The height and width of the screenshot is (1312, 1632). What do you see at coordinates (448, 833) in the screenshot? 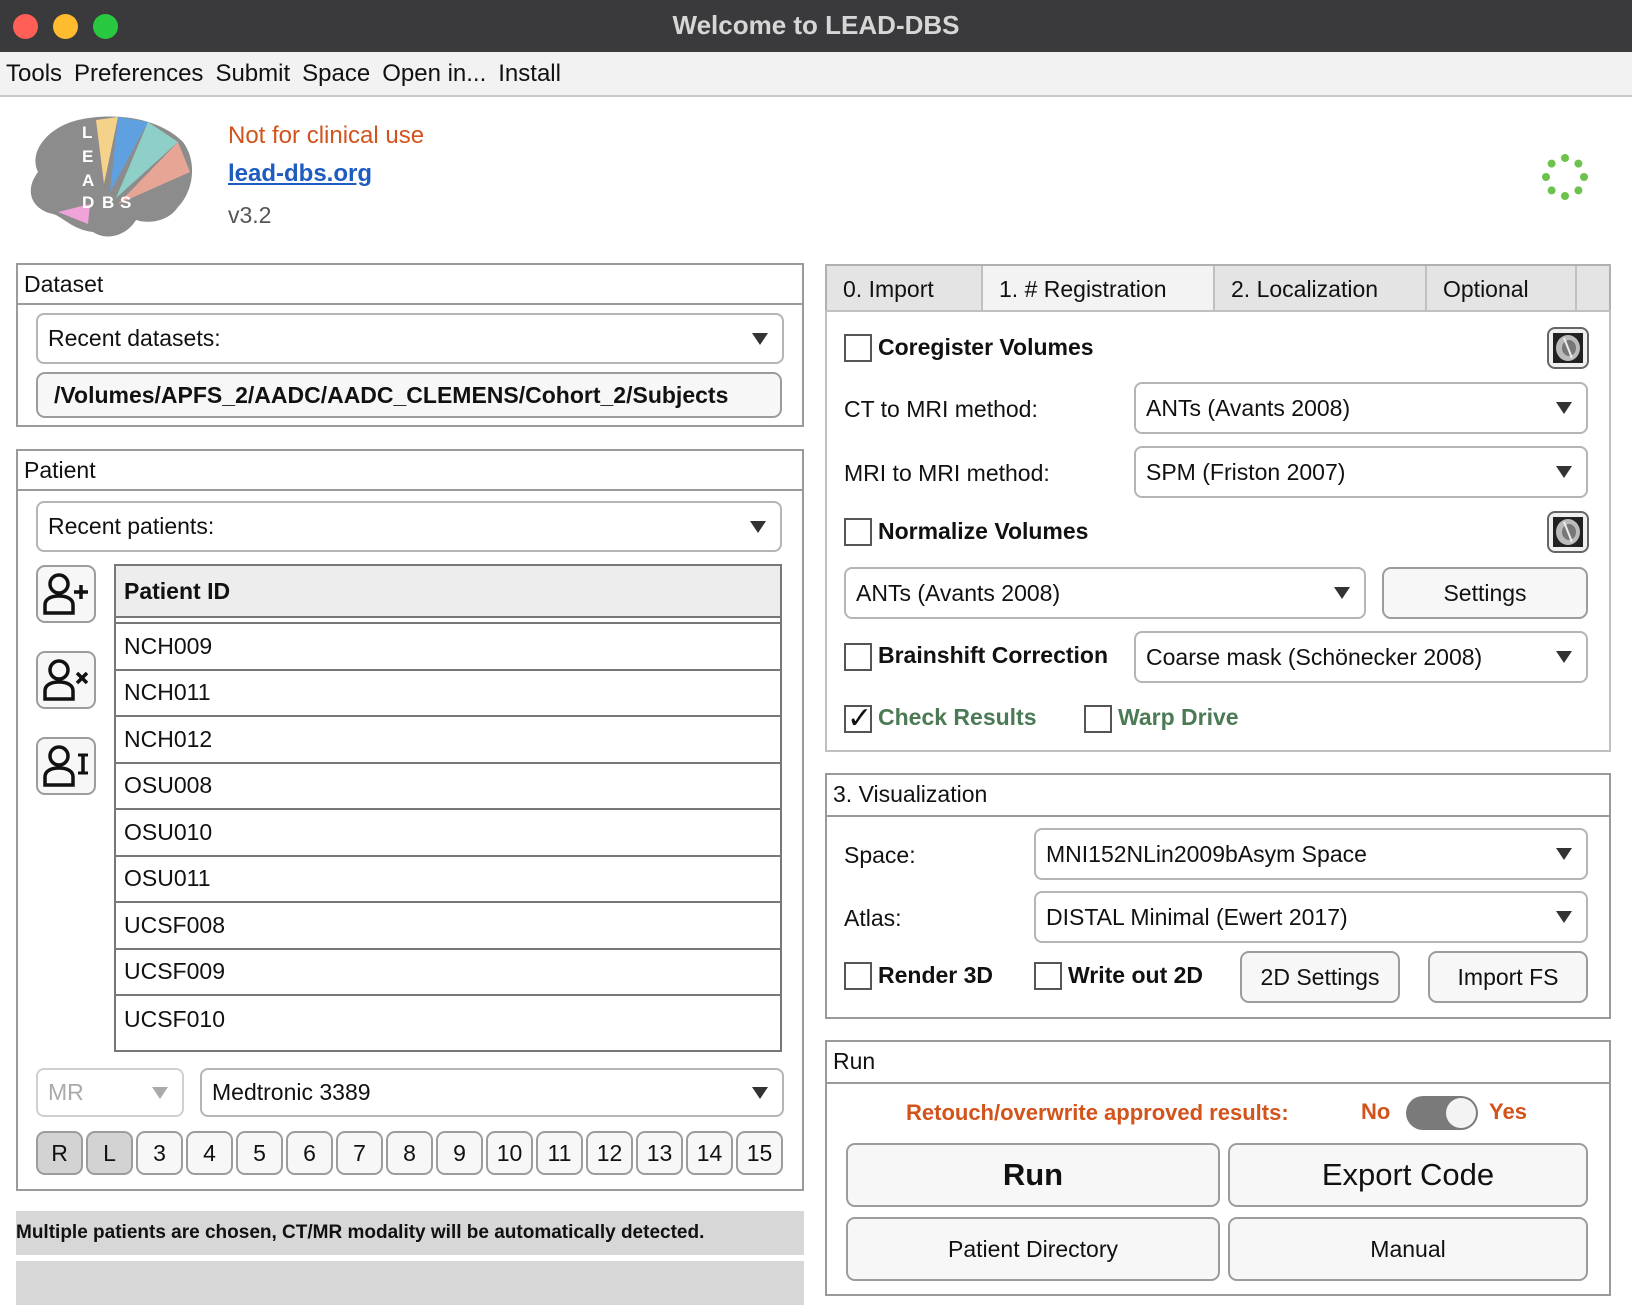
I see `patient-row: OSU010` at bounding box center [448, 833].